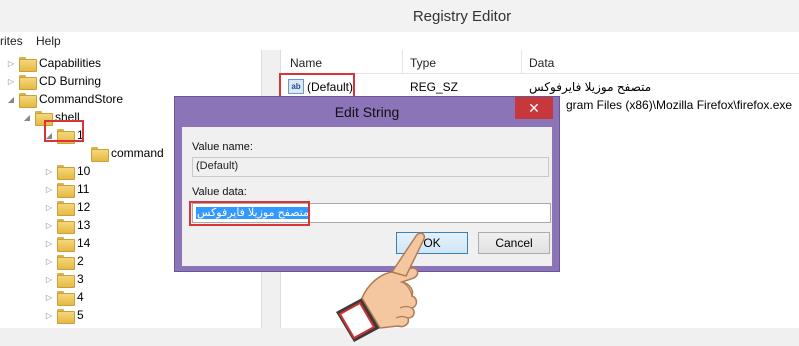 This screenshot has height=346, width=799. What do you see at coordinates (83, 189) in the screenshot?
I see `tree-item-label: 11` at bounding box center [83, 189].